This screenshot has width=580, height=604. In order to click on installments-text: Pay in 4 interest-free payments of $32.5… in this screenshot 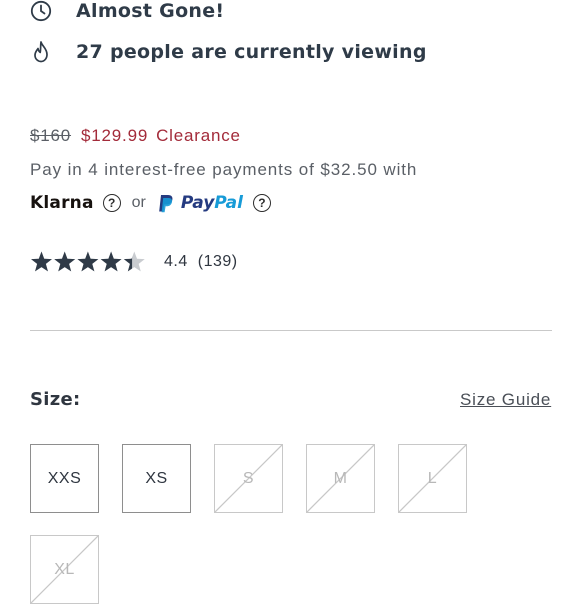, I will do `click(224, 169)`.